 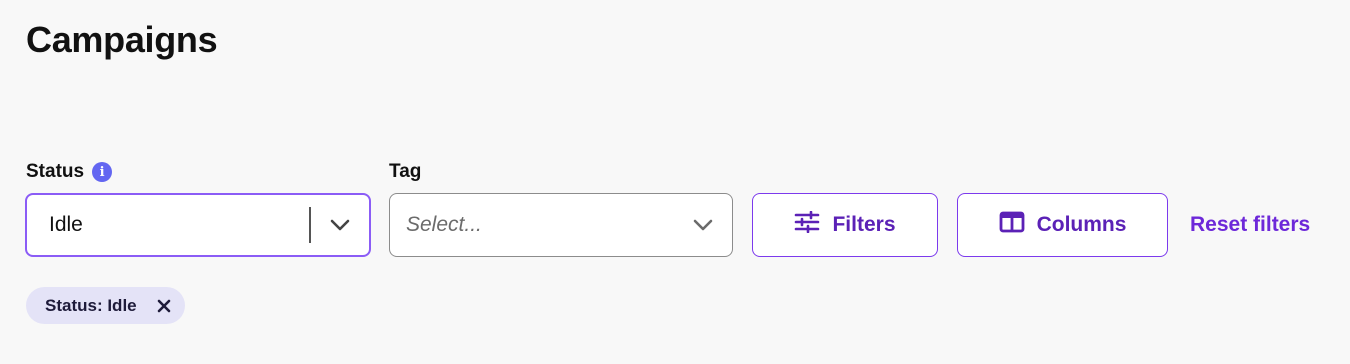 What do you see at coordinates (91, 305) in the screenshot?
I see `chip-label: Status: Idle` at bounding box center [91, 305].